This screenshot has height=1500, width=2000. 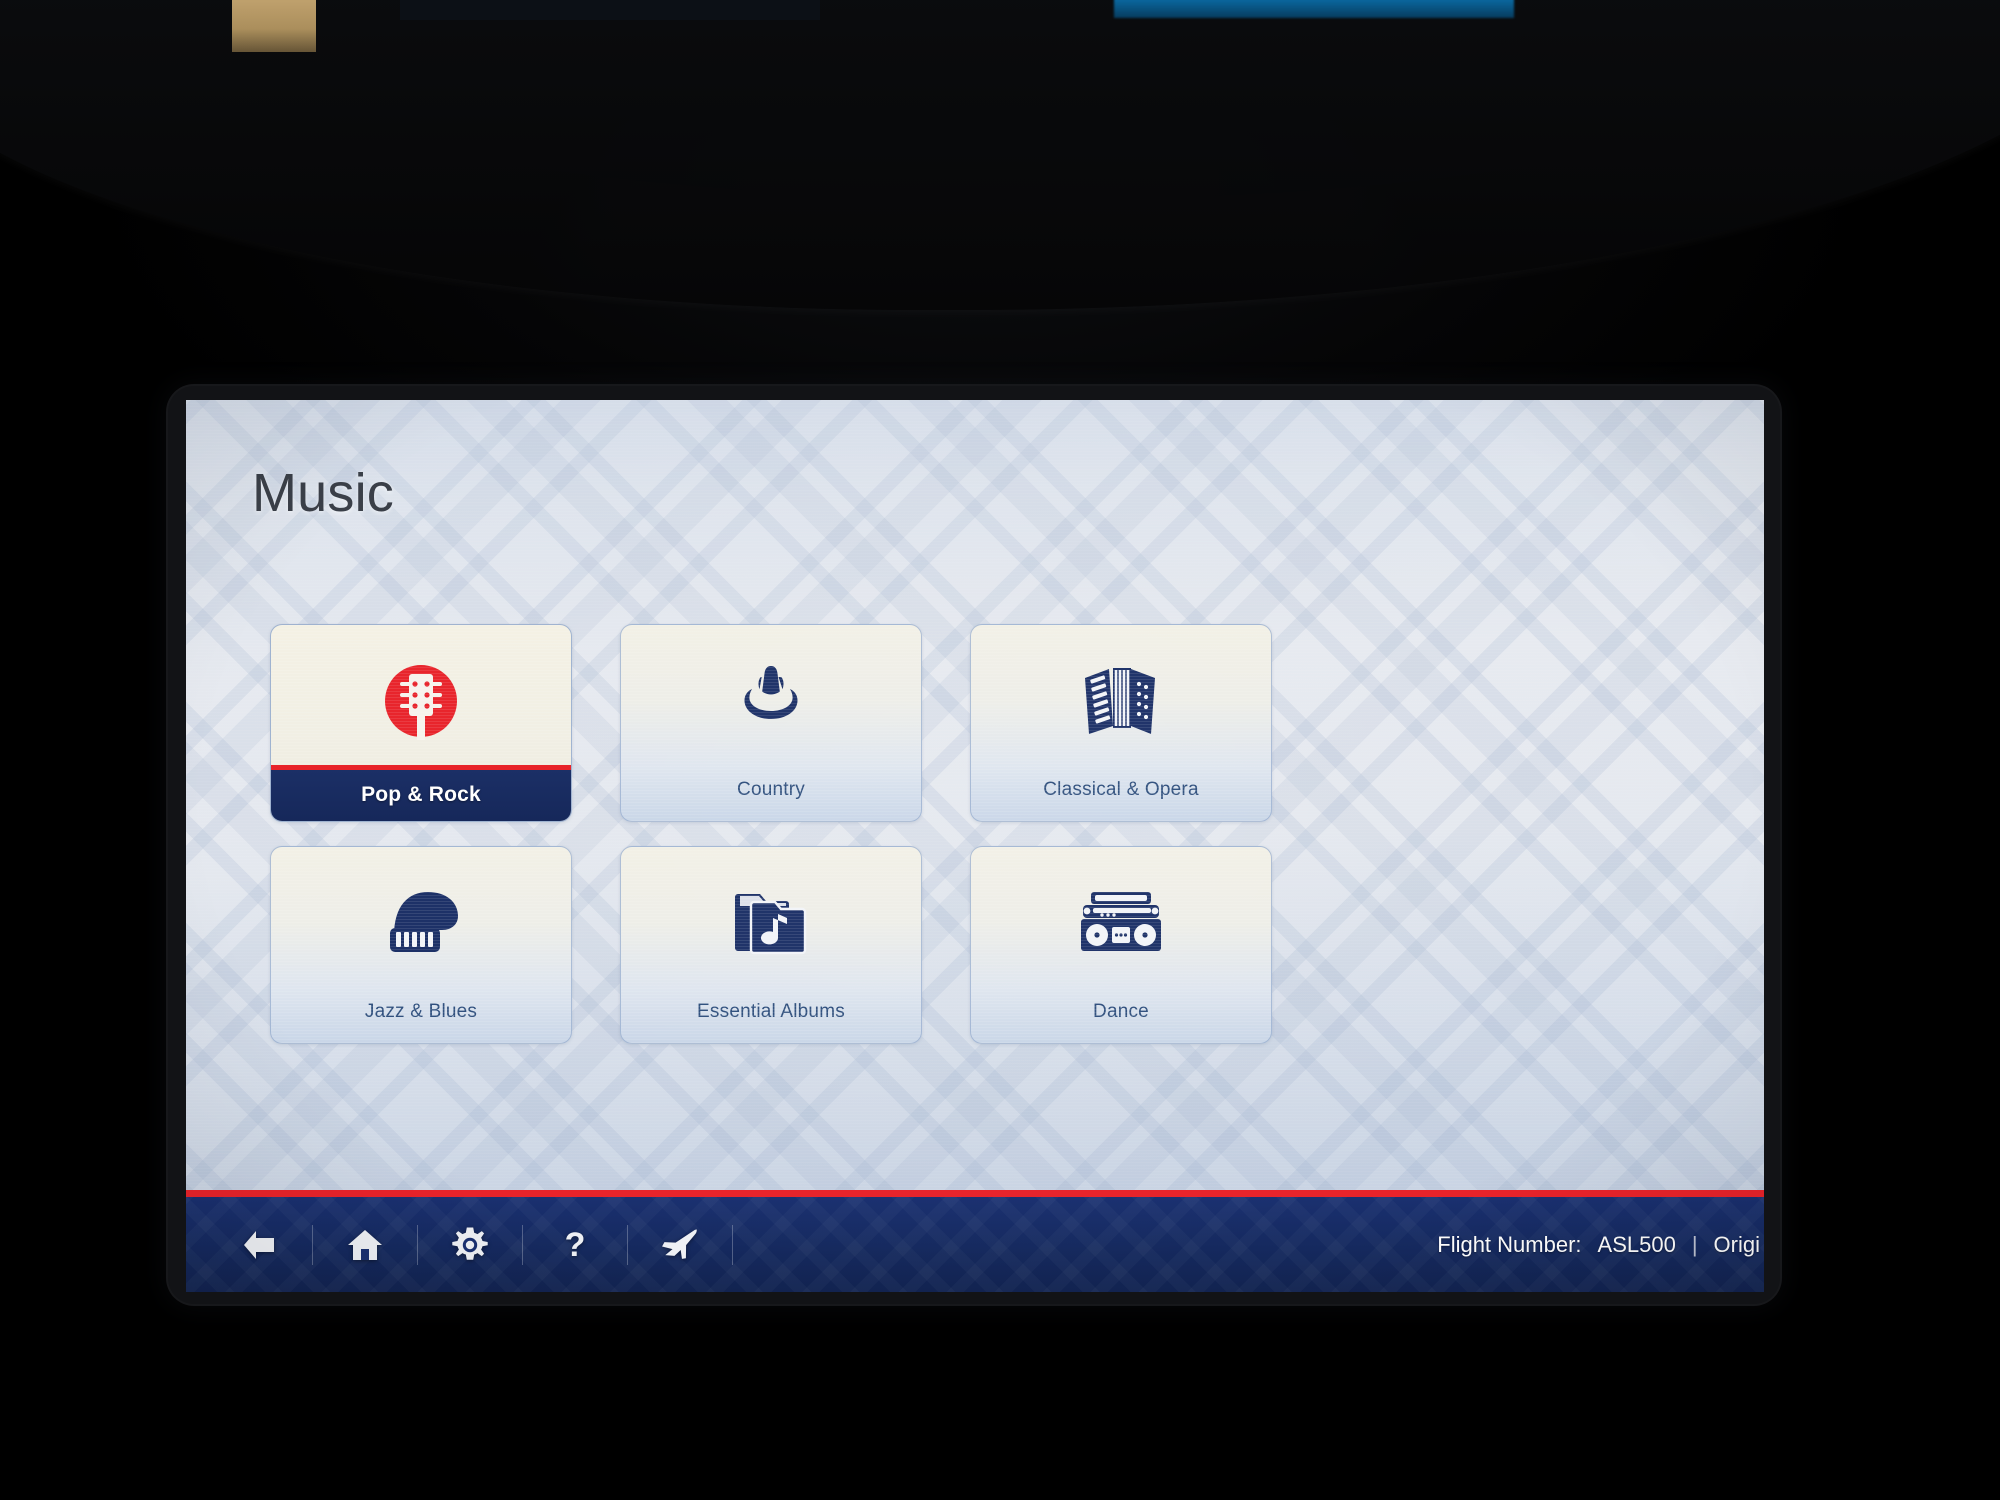 I want to click on settings-button, so click(x=470, y=1244).